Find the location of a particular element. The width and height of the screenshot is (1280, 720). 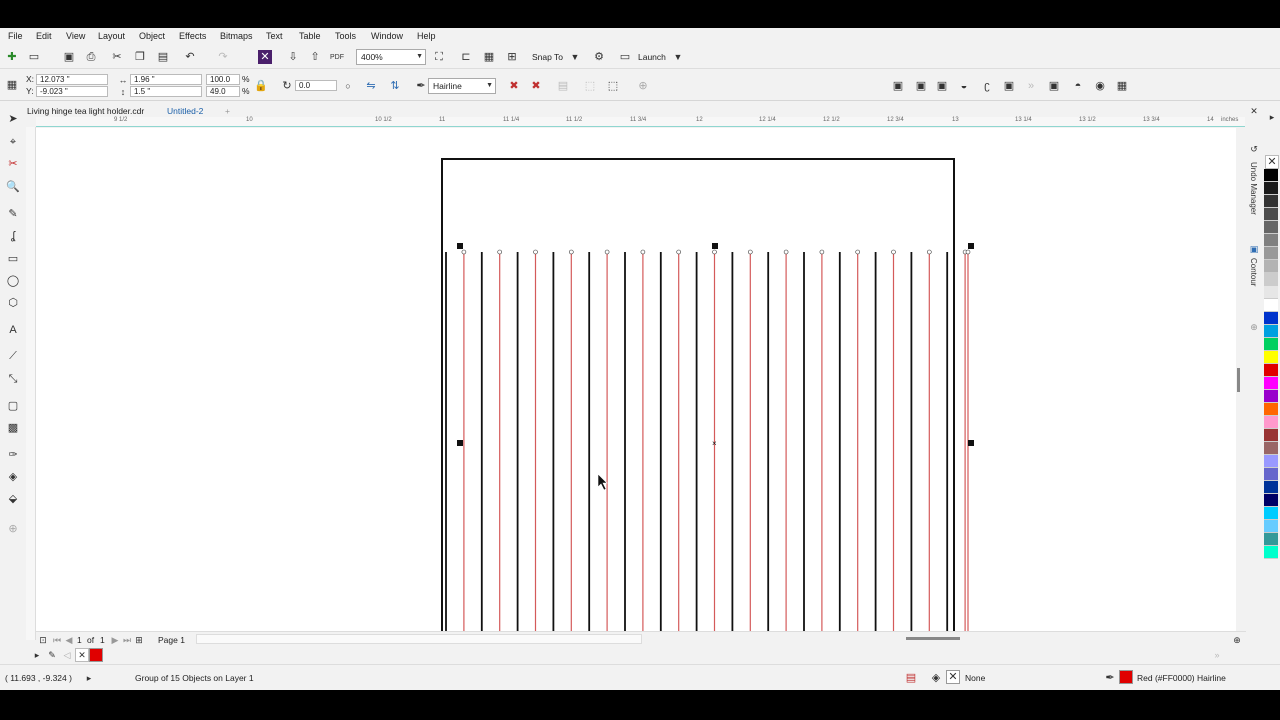

create-boundary-icon: ▣ is located at coordinates (1009, 86).